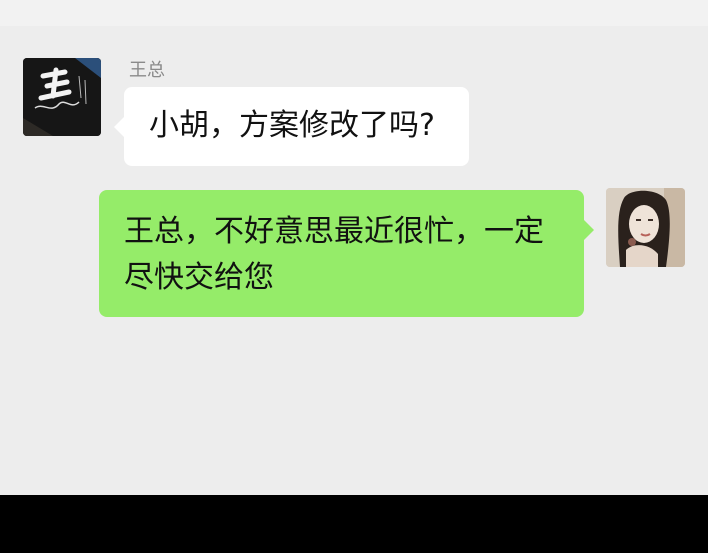 This screenshot has width=708, height=553. Describe the element at coordinates (354, 524) in the screenshot. I see `bottom-black-bar` at that location.